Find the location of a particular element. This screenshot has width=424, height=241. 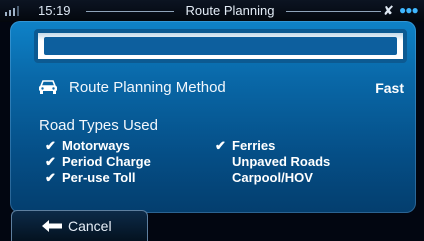

road-type-item: ✔ Per-use Toll is located at coordinates (98, 178).